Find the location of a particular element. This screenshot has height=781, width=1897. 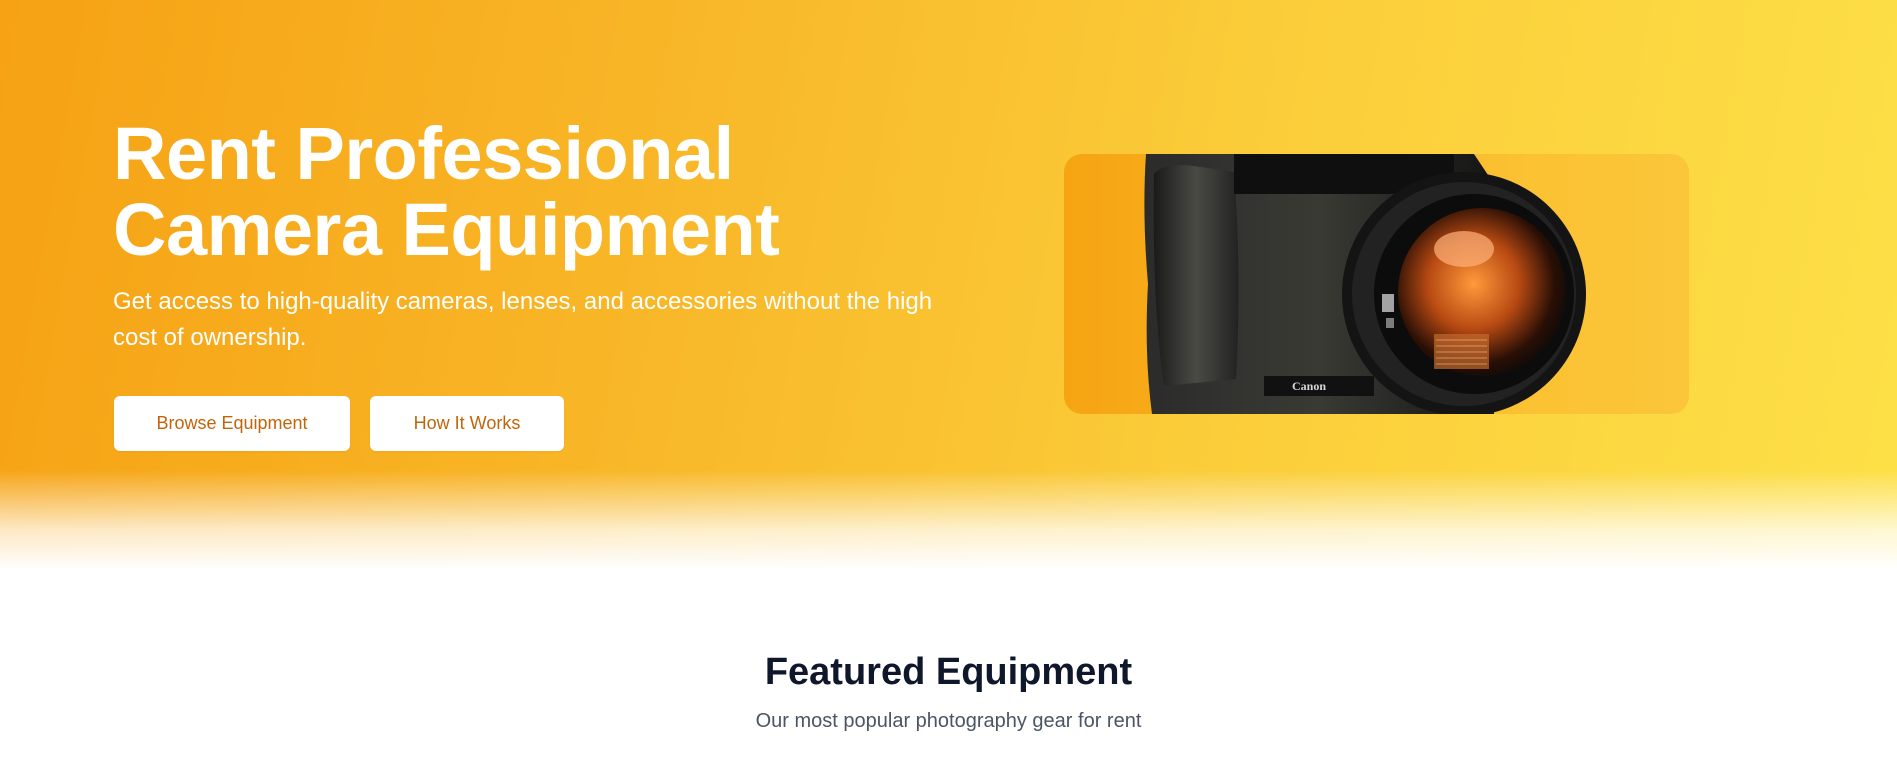

hero-camera-image: Canon is located at coordinates (1376, 284).